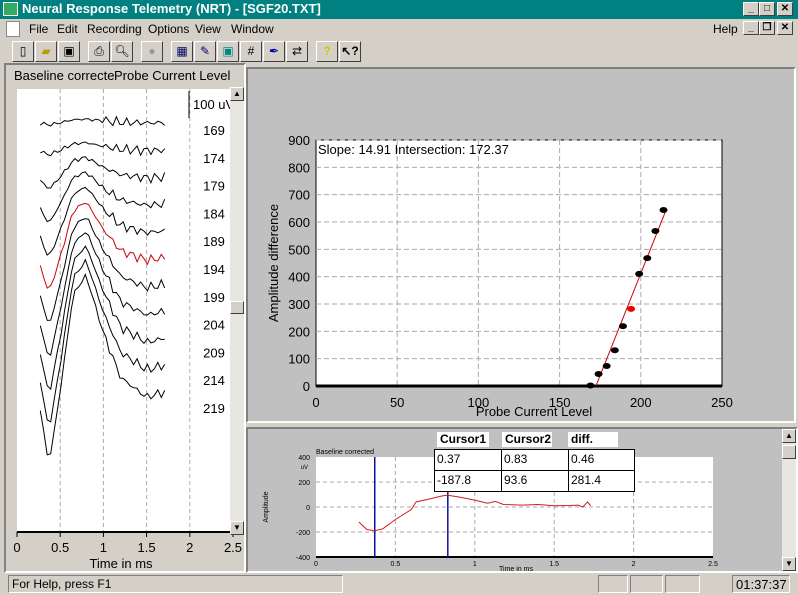  What do you see at coordinates (251, 51) in the screenshot?
I see `grid-button: #` at bounding box center [251, 51].